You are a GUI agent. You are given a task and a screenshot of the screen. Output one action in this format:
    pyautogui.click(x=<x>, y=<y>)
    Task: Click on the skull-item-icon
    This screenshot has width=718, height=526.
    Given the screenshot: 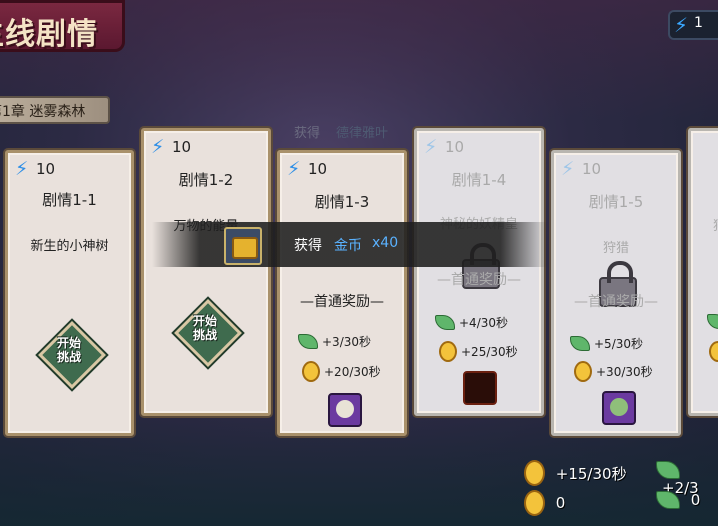 What is the action you would take?
    pyautogui.click(x=345, y=410)
    